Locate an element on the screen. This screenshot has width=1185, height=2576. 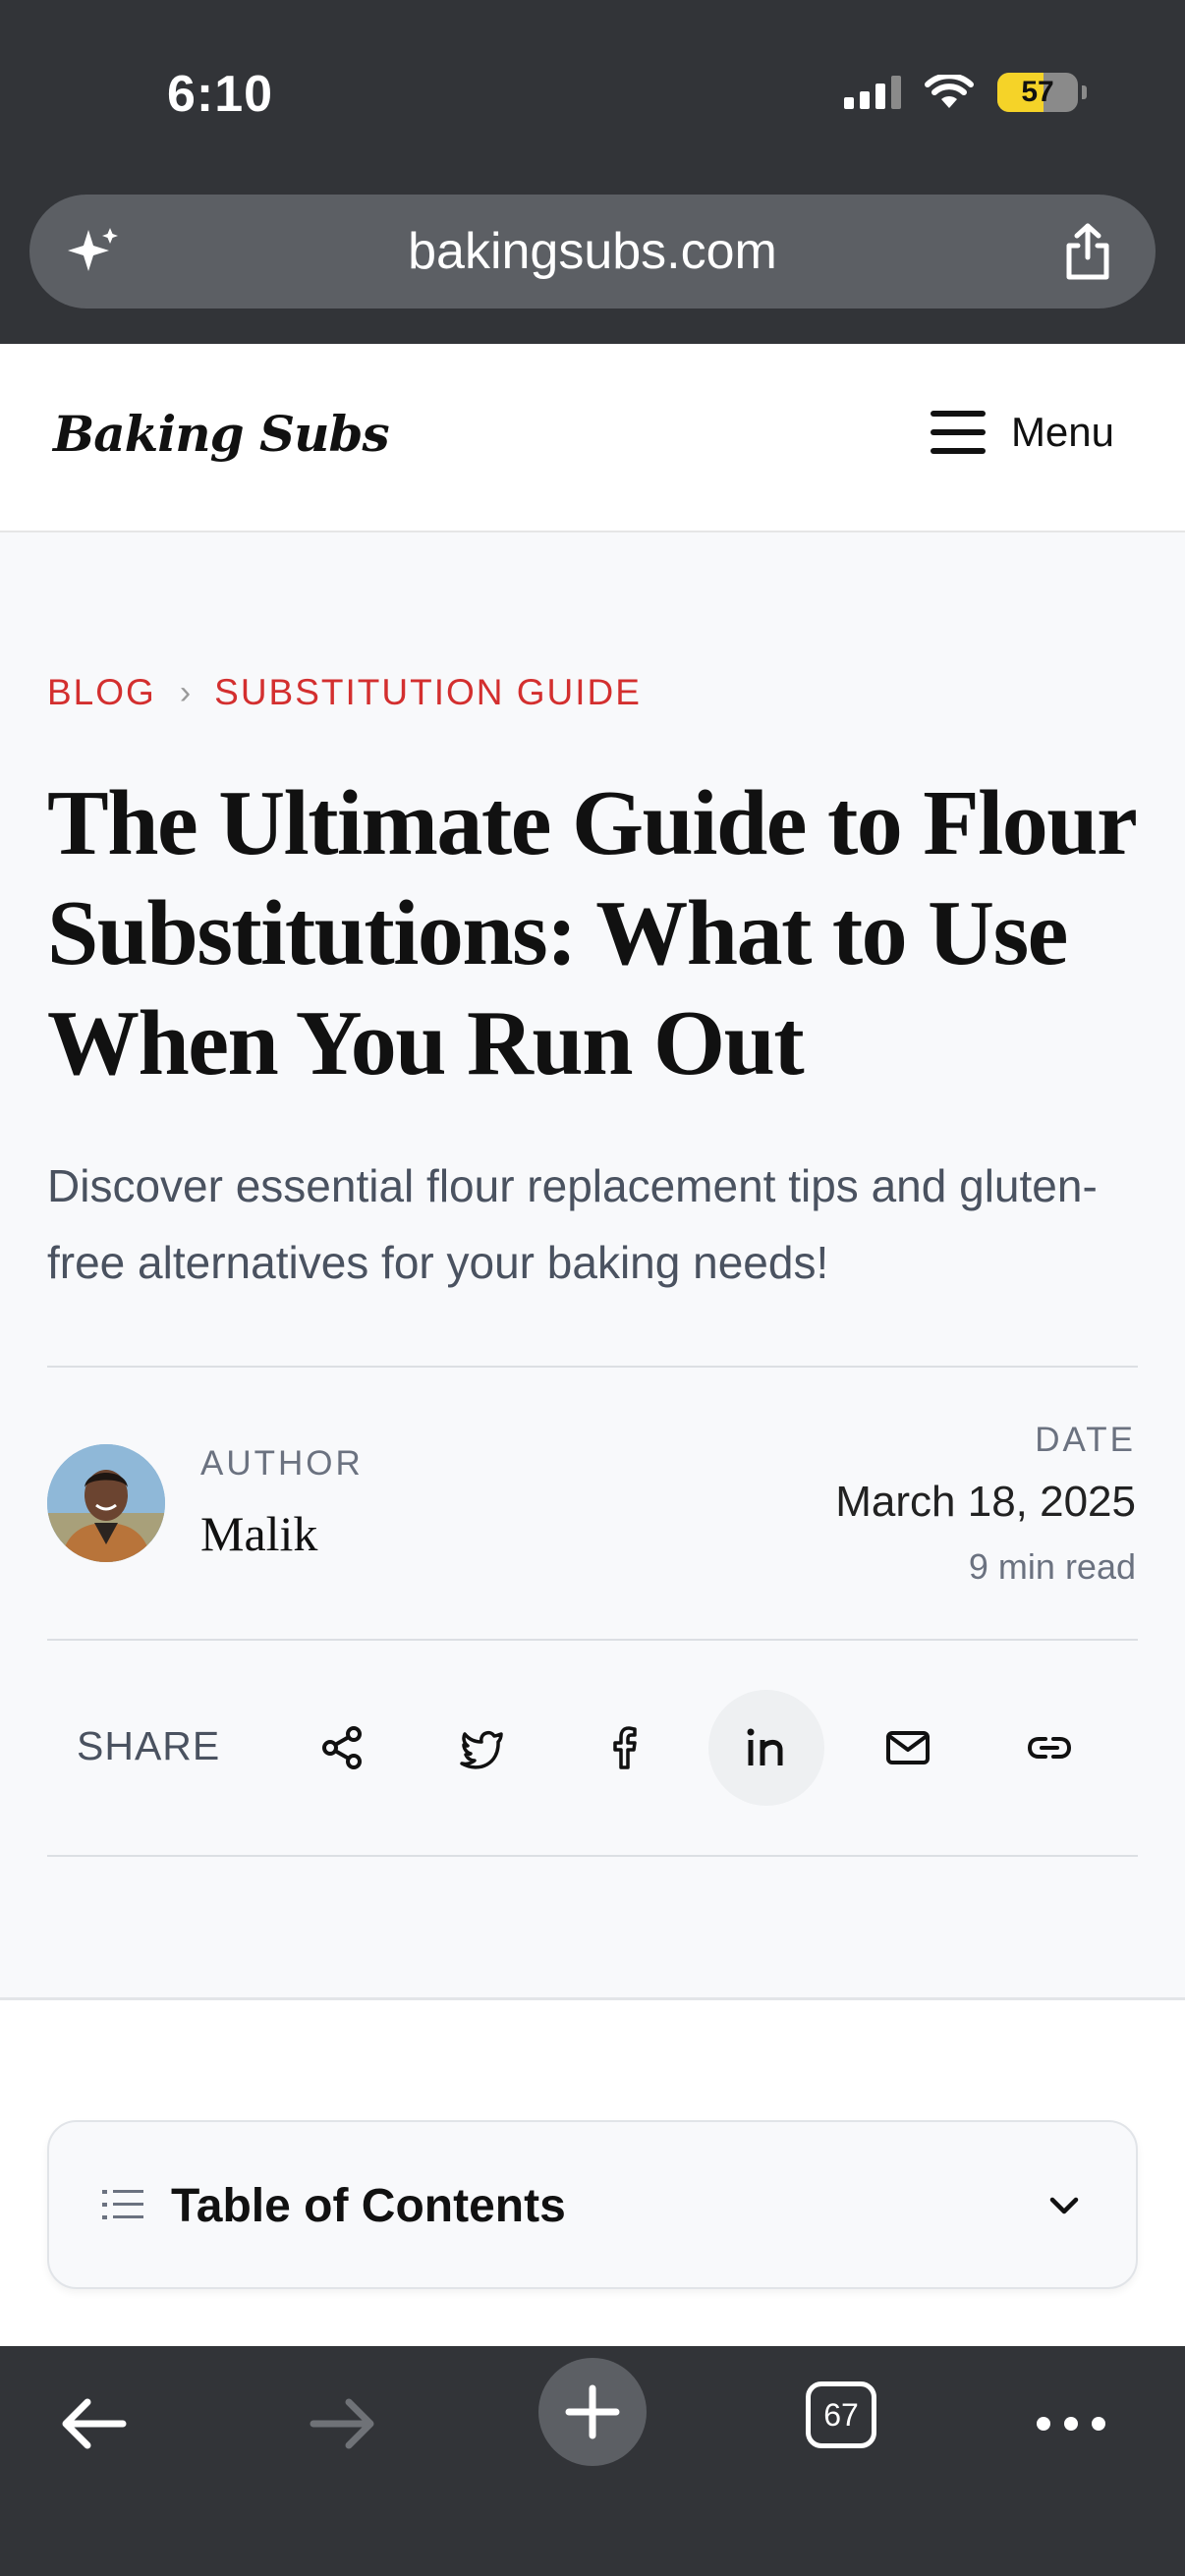
link-icon is located at coordinates (1049, 1748).